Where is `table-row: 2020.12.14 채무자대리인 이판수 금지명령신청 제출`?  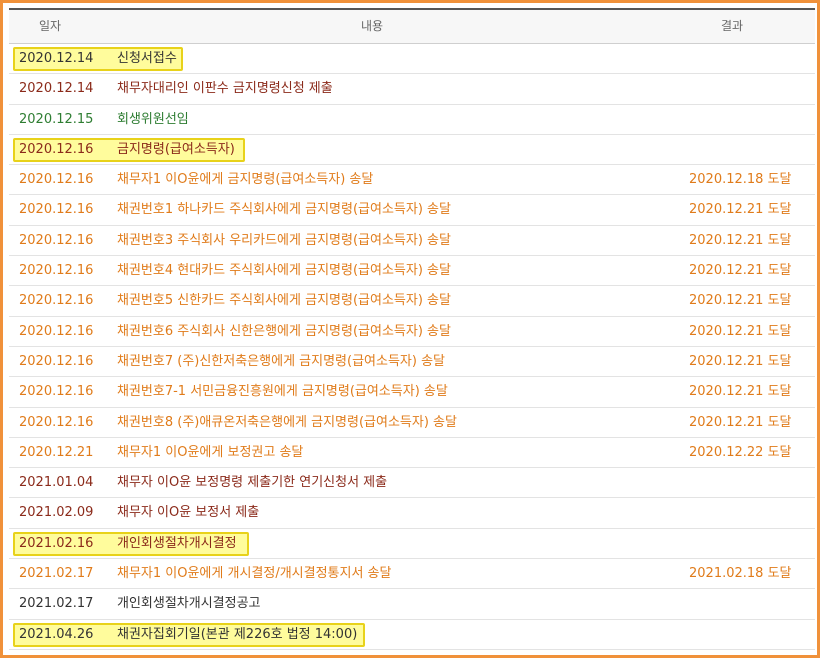
table-row: 2020.12.14 채무자대리인 이판수 금지명령신청 제출 is located at coordinates (412, 89).